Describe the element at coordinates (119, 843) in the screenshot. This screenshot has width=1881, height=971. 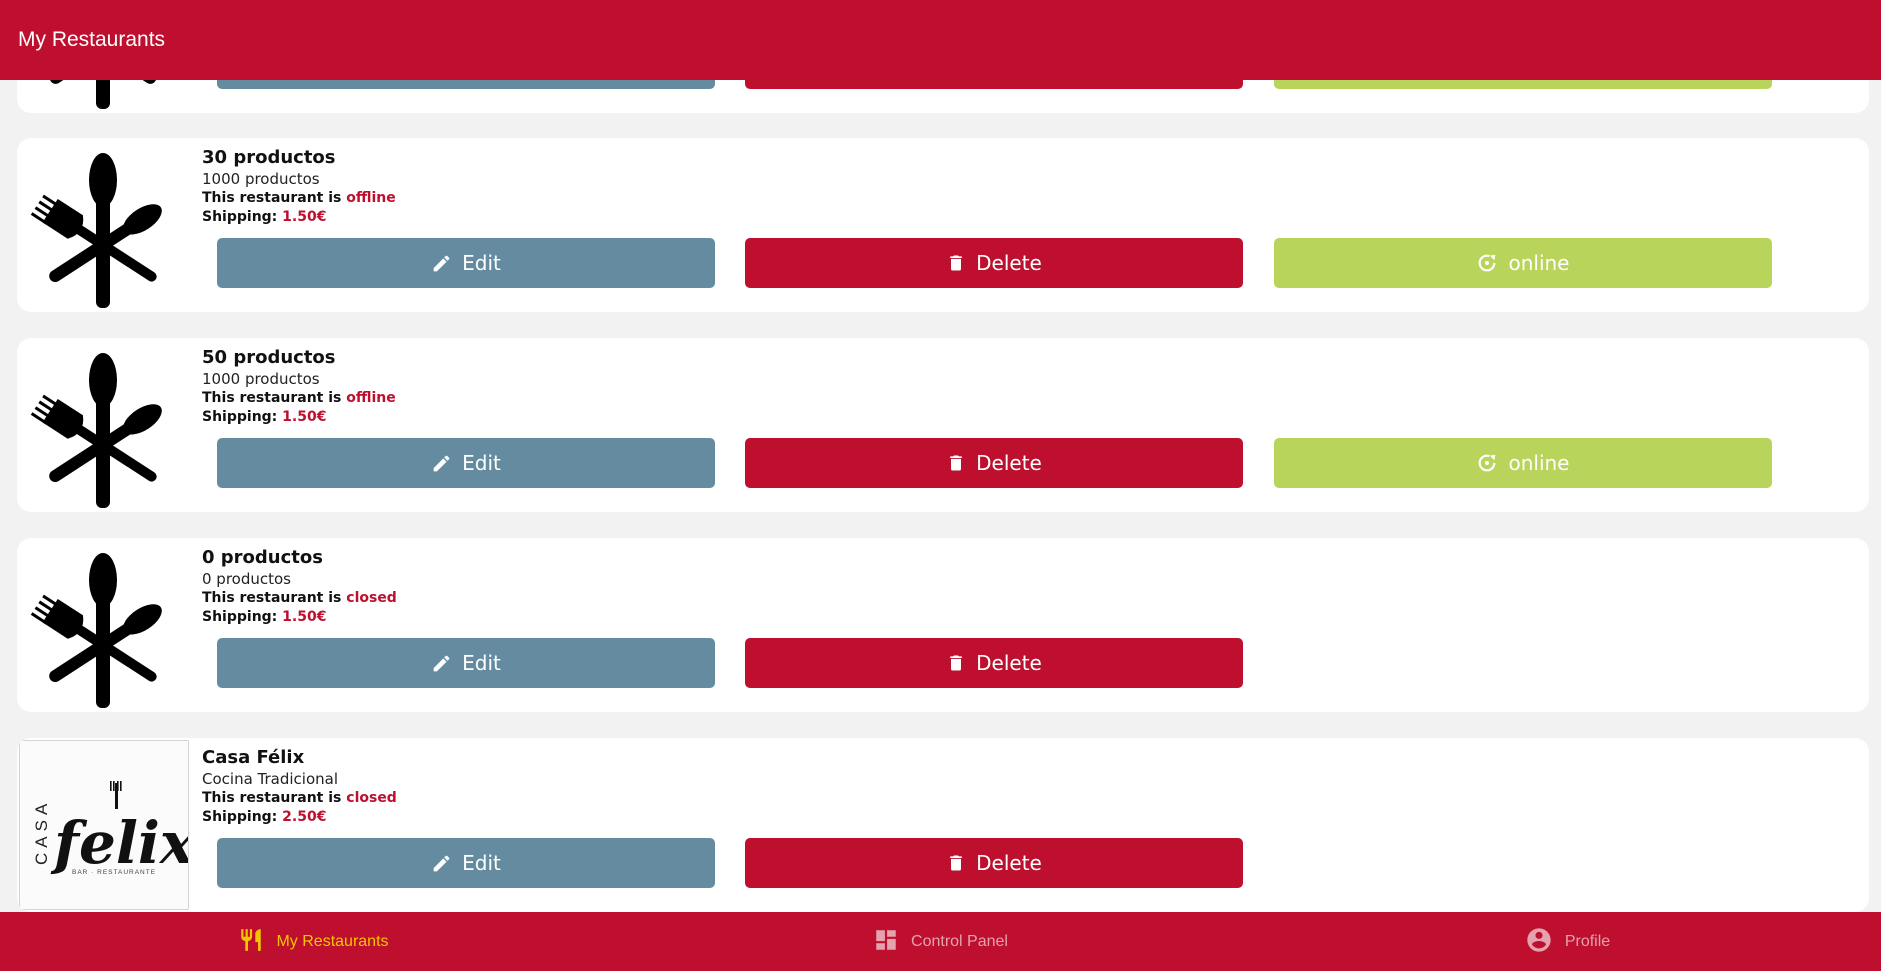
I see `logo-felix-text: felix` at that location.